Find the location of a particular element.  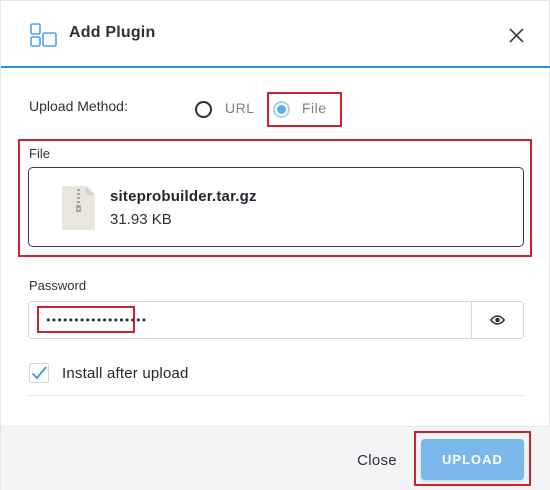

archive-file-icon is located at coordinates (78, 208).